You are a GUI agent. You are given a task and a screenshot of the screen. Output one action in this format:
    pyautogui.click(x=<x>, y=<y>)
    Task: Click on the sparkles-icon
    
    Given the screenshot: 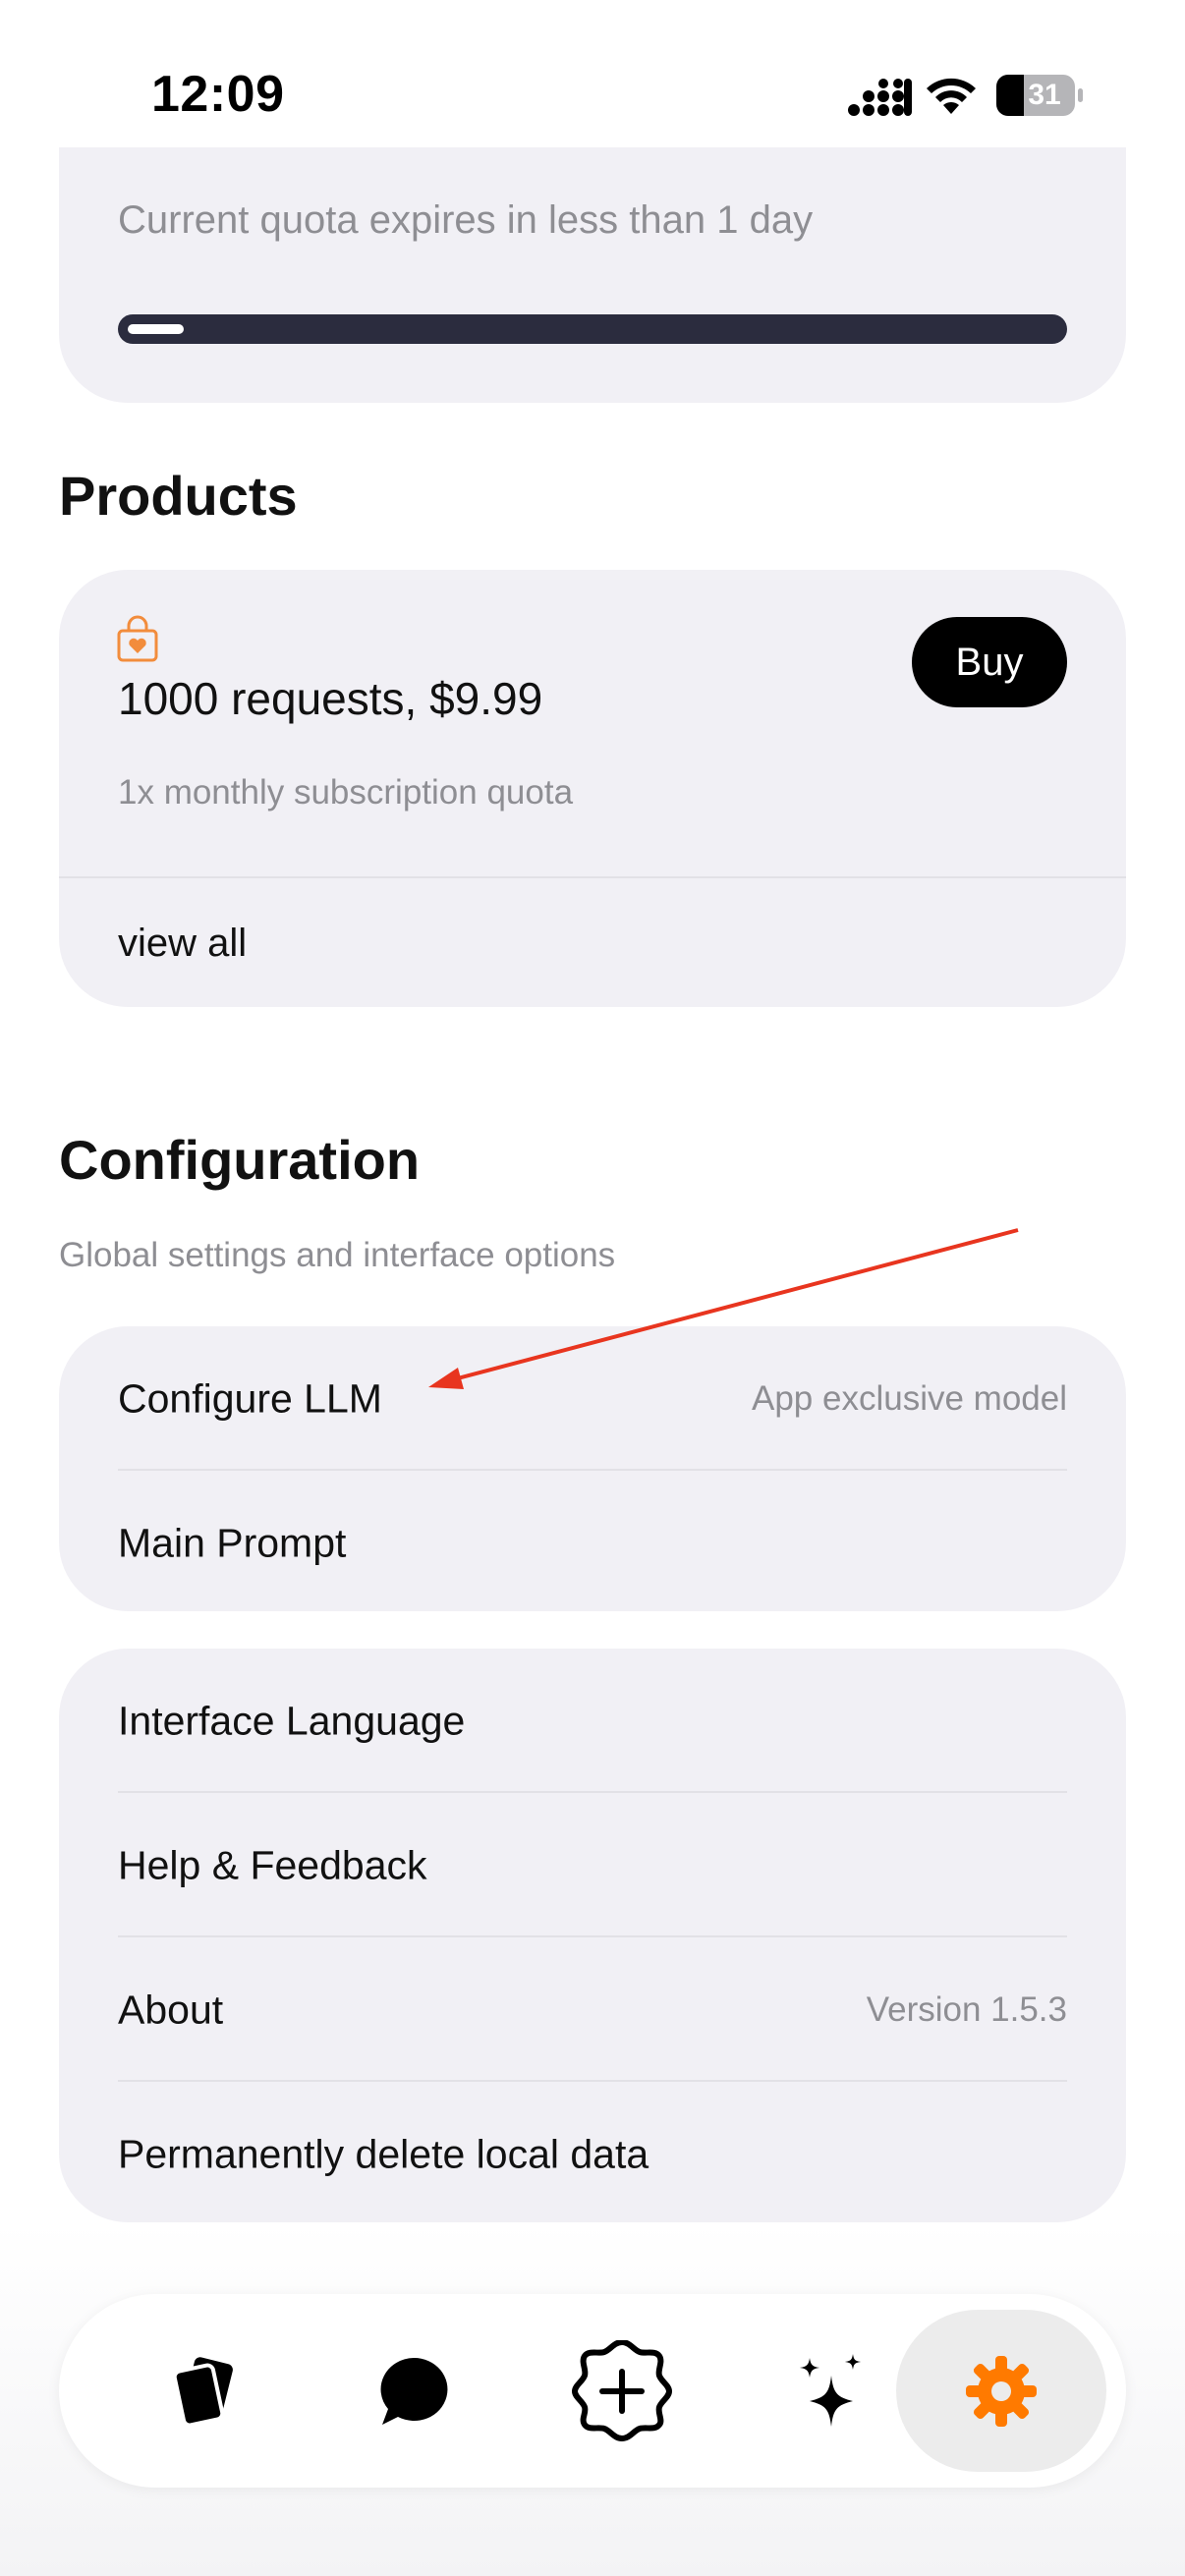 What is the action you would take?
    pyautogui.click(x=831, y=2390)
    